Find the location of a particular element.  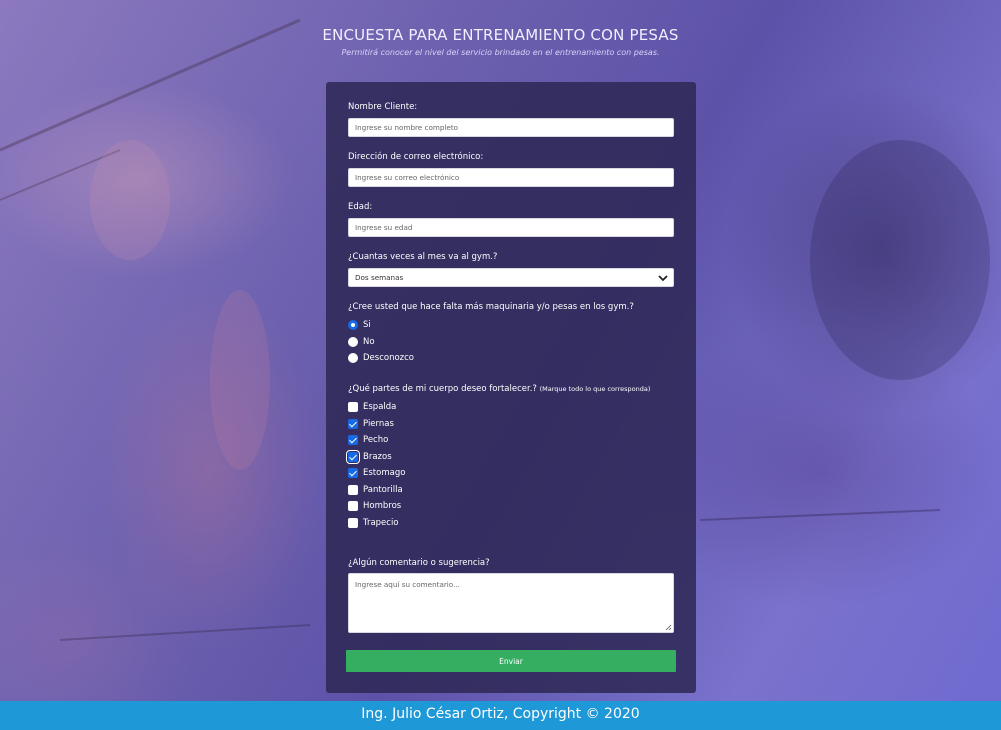

radio-no-label: No is located at coordinates (369, 341).